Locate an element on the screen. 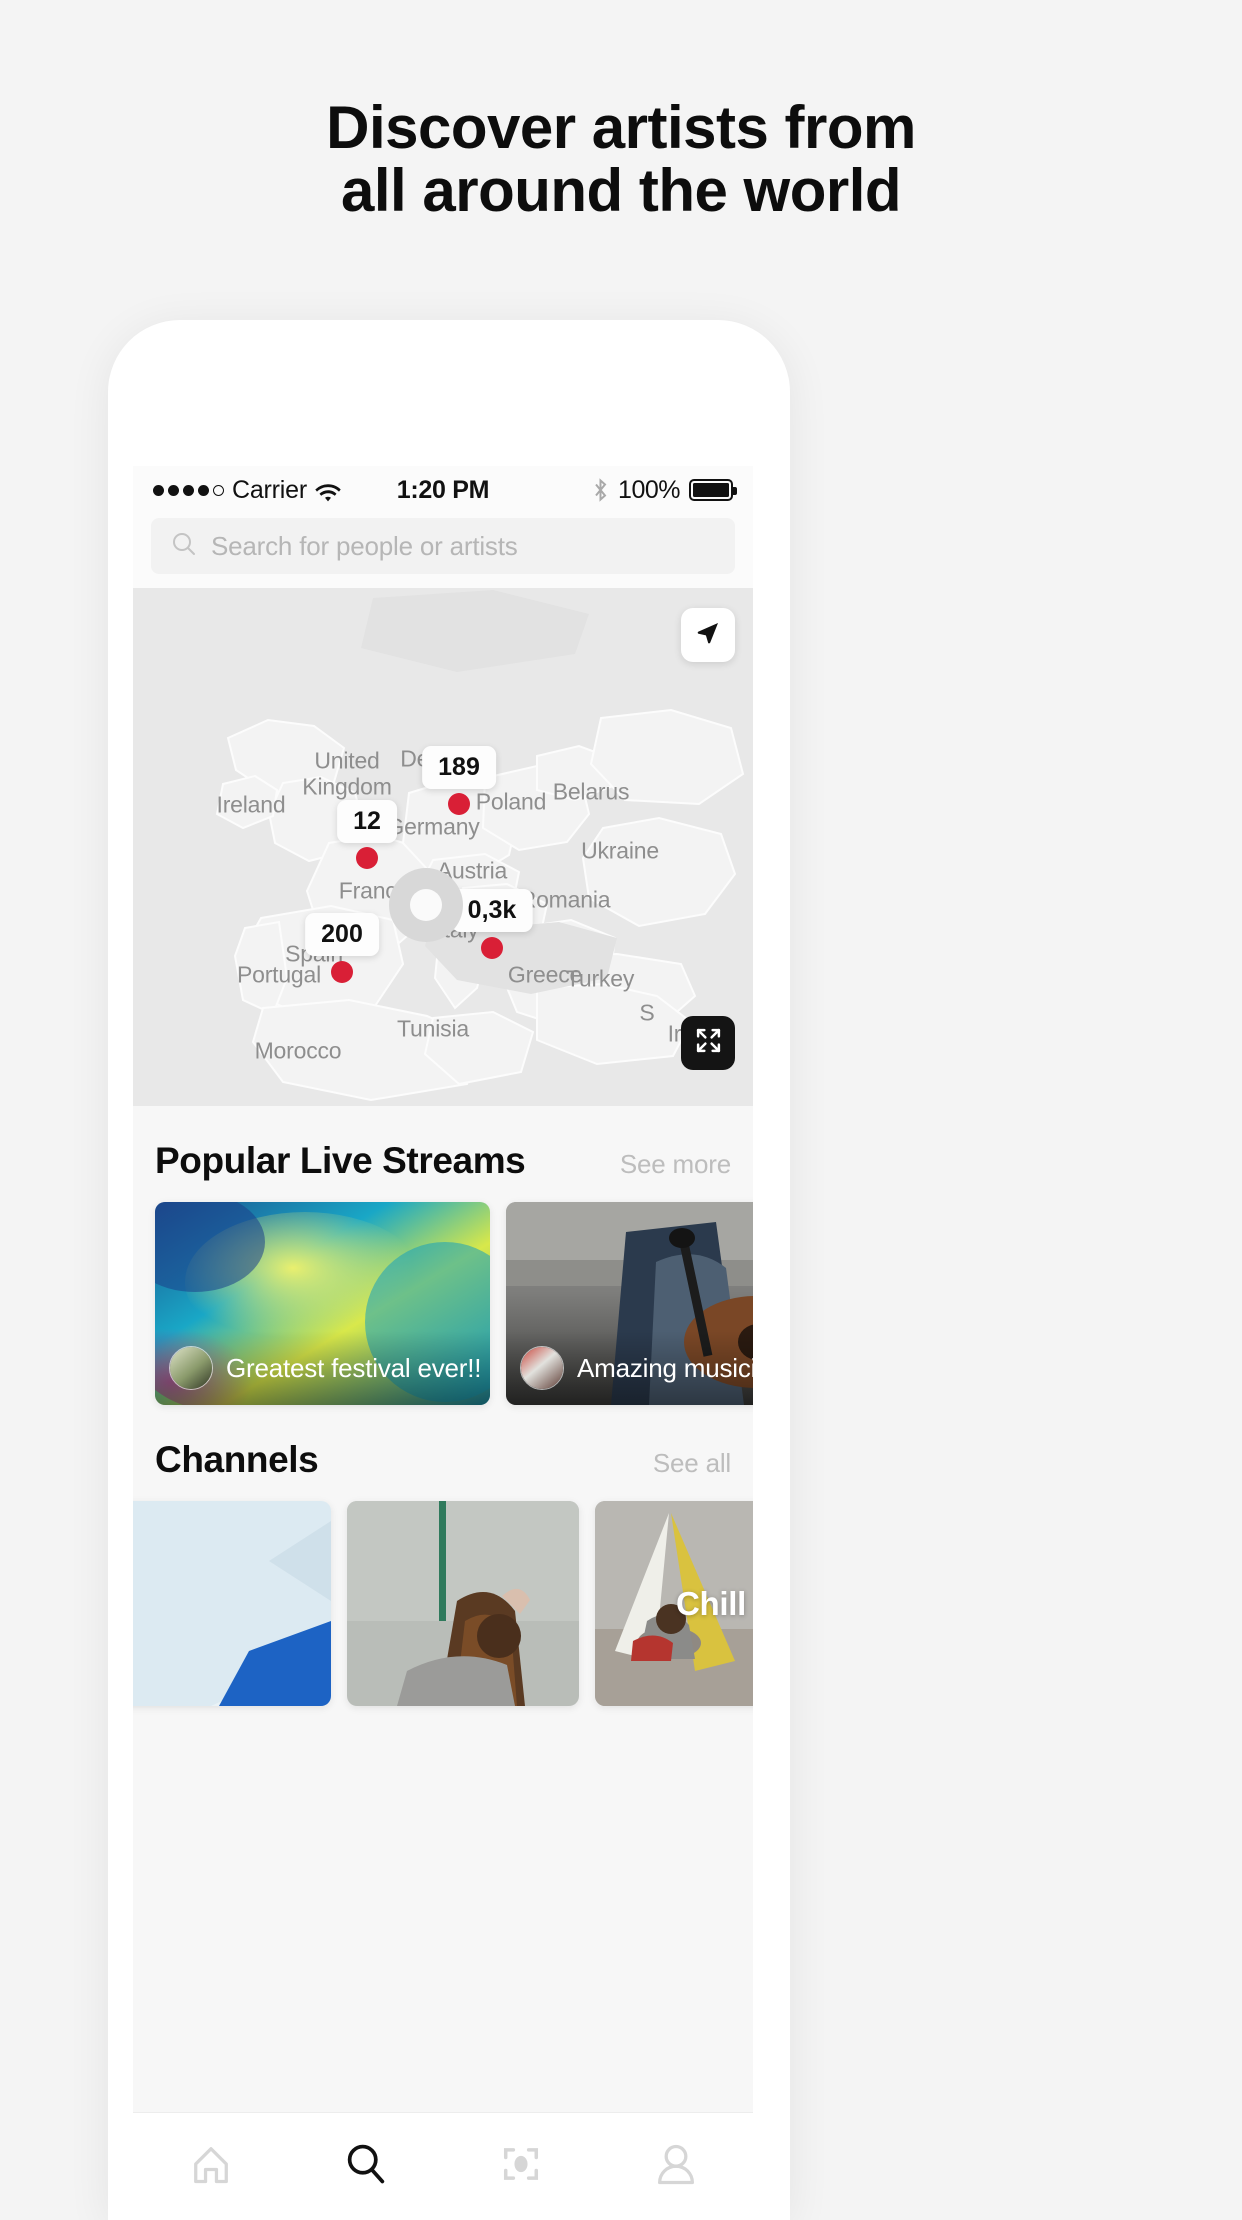 The height and width of the screenshot is (2220, 1242). bottom-tab-bar is located at coordinates (443, 2166).